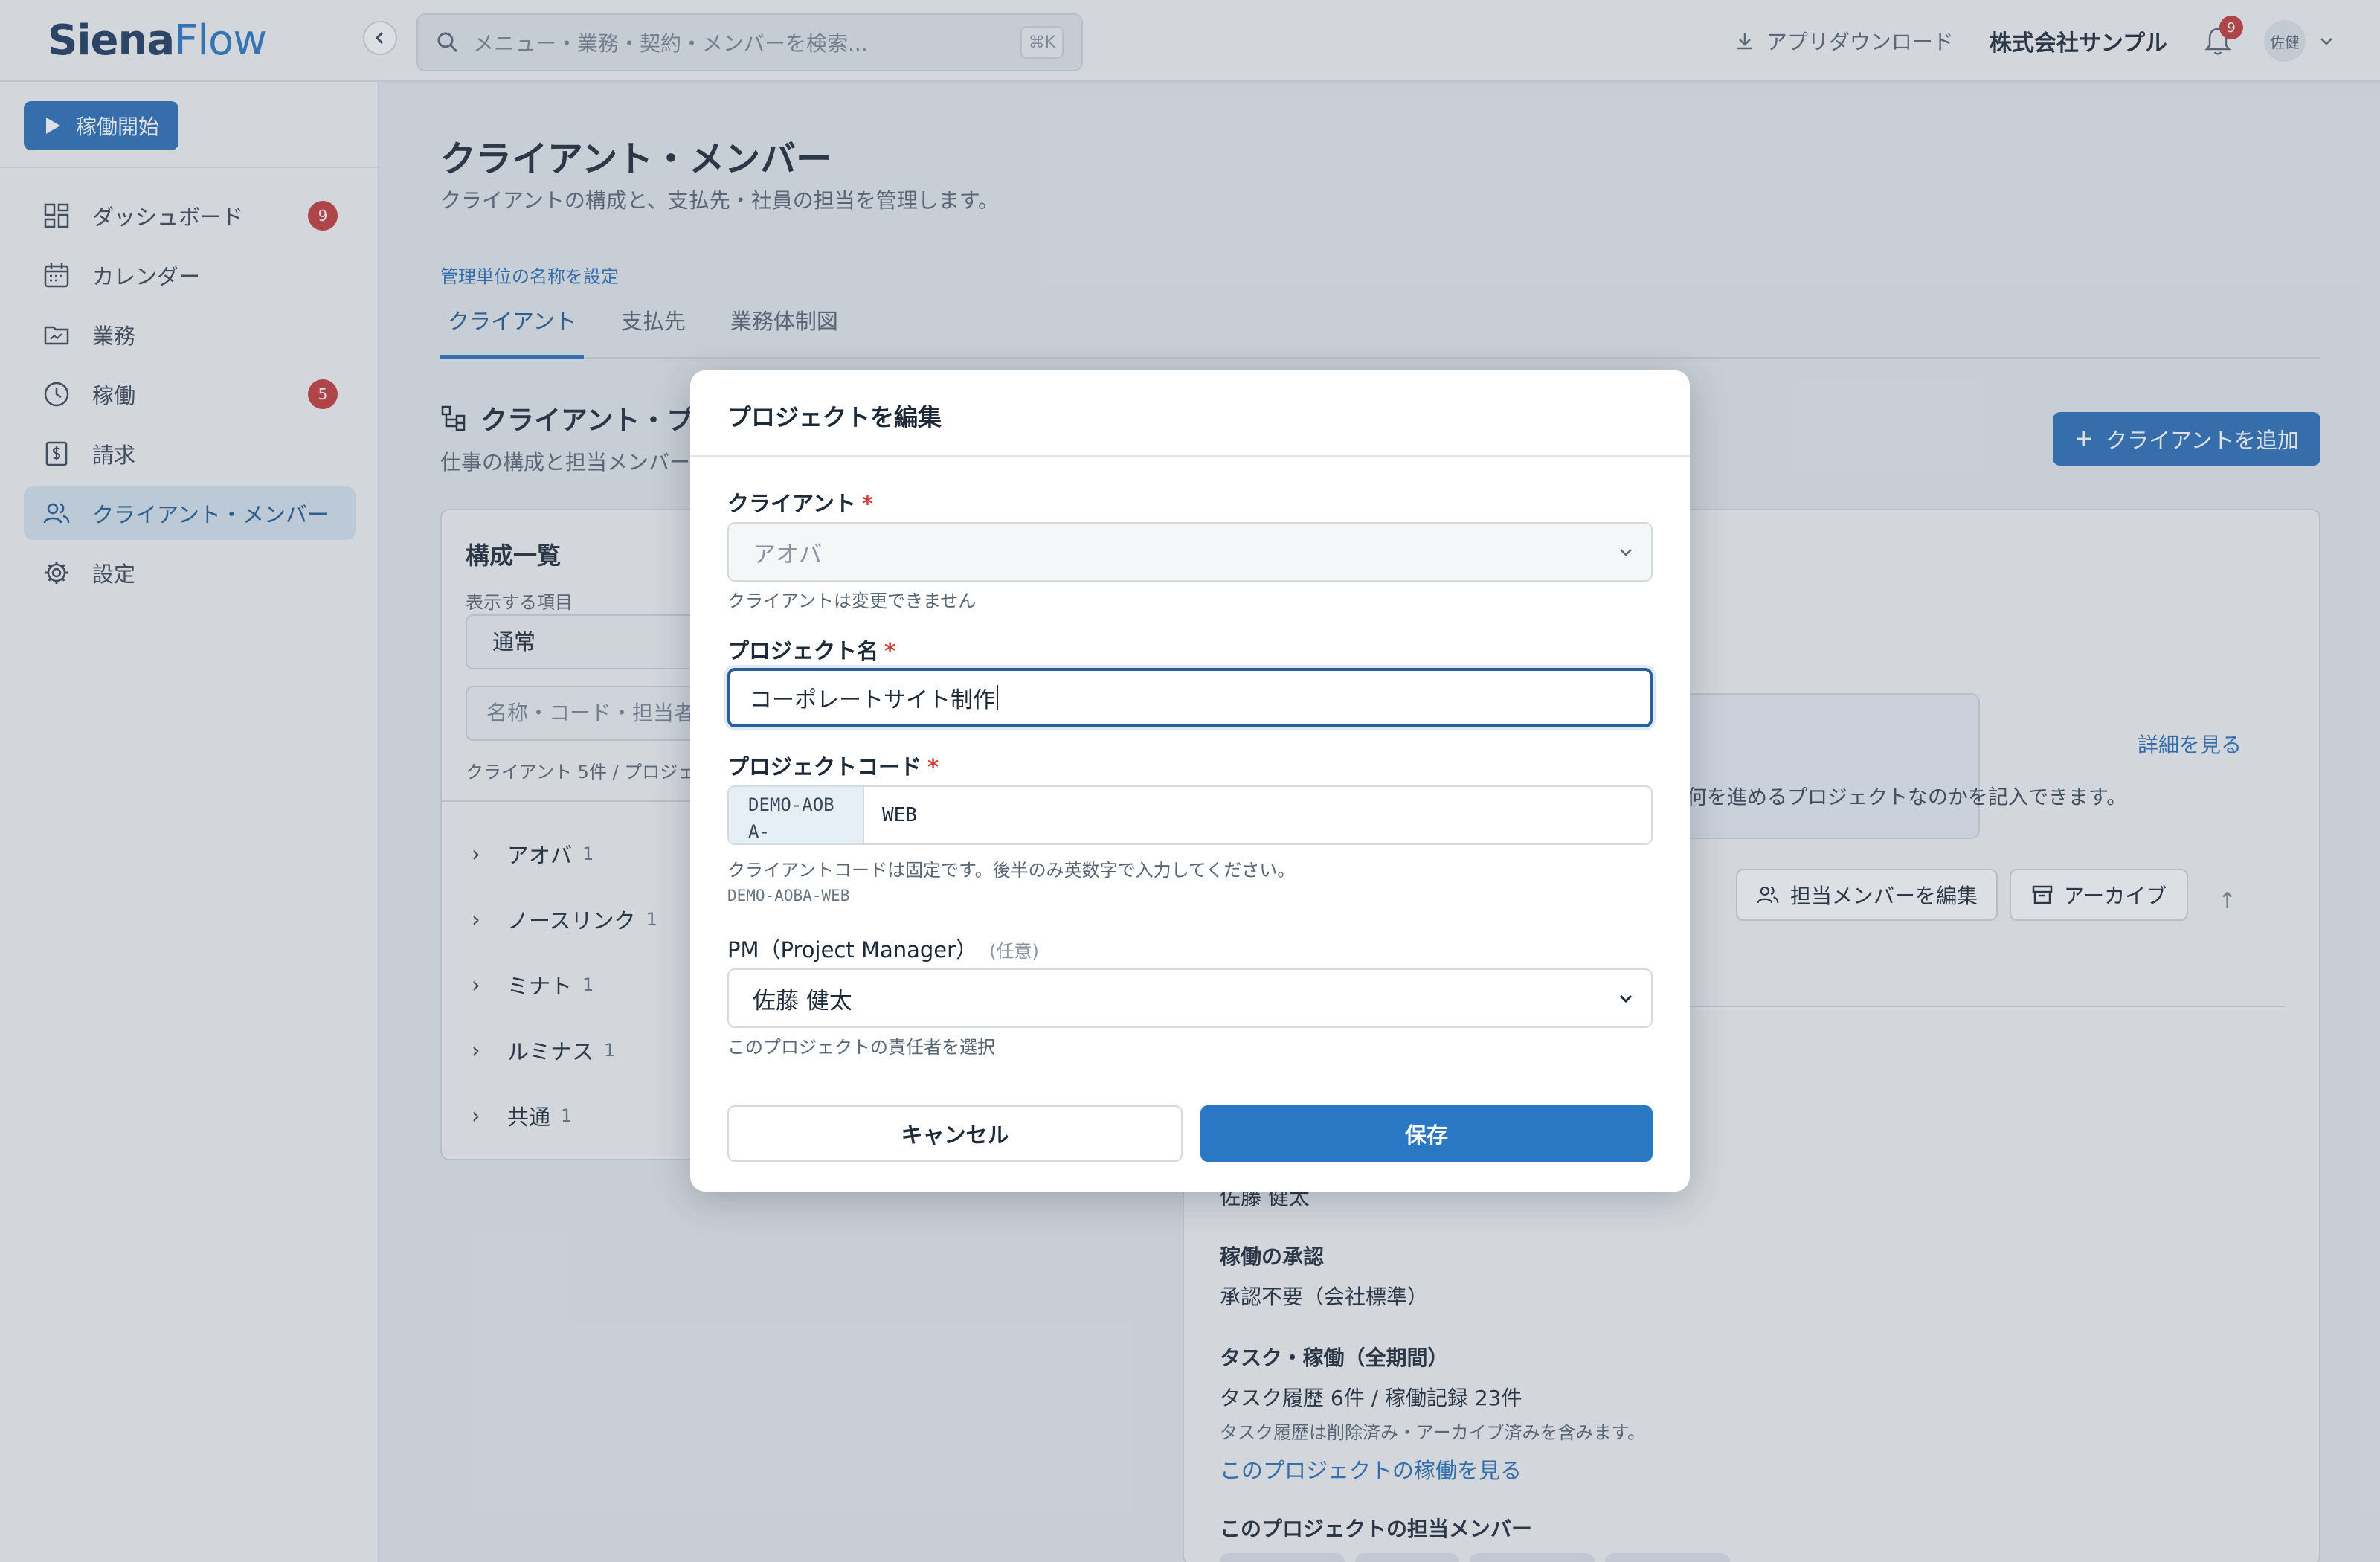  What do you see at coordinates (803, 650) in the screenshot?
I see `project-name-label-text: プロジェクト名` at bounding box center [803, 650].